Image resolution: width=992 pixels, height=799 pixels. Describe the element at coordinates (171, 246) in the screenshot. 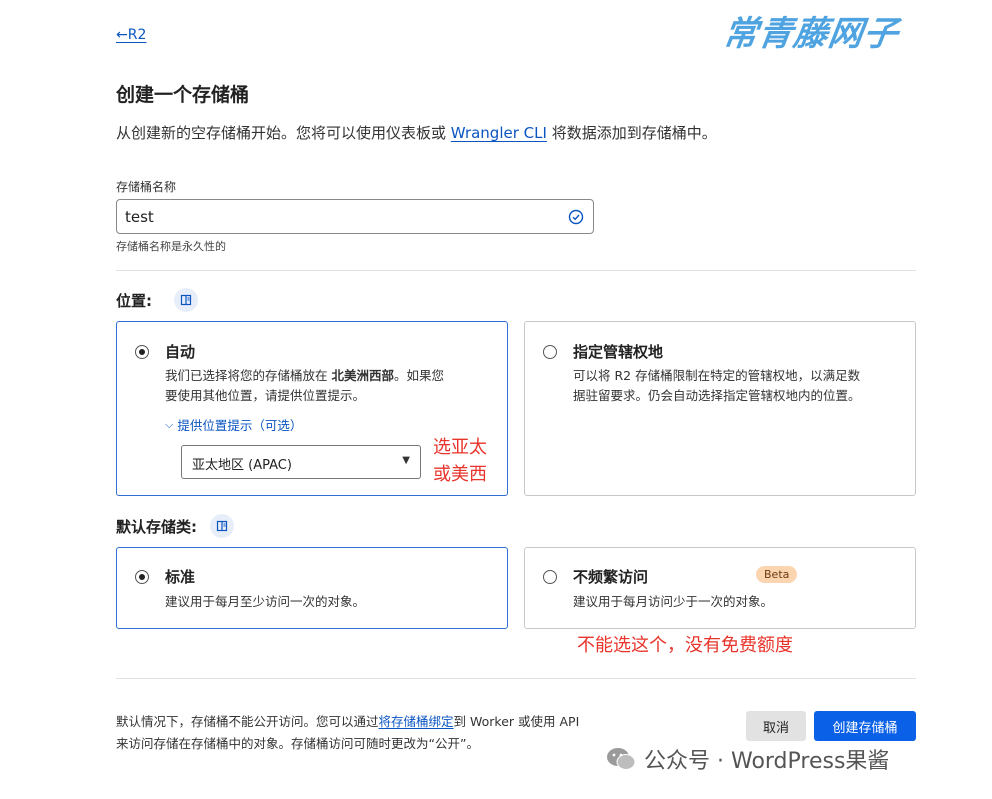

I see `bucket-name-hint: 存储桶名称是永久性的` at that location.